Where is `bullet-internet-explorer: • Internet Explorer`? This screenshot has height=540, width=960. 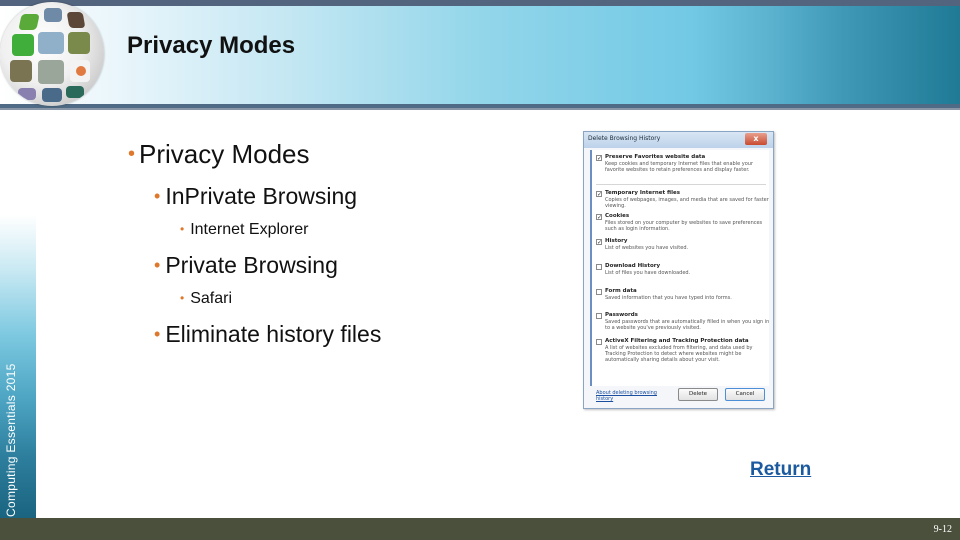
bullet-internet-explorer: • Internet Explorer is located at coordinates (244, 230).